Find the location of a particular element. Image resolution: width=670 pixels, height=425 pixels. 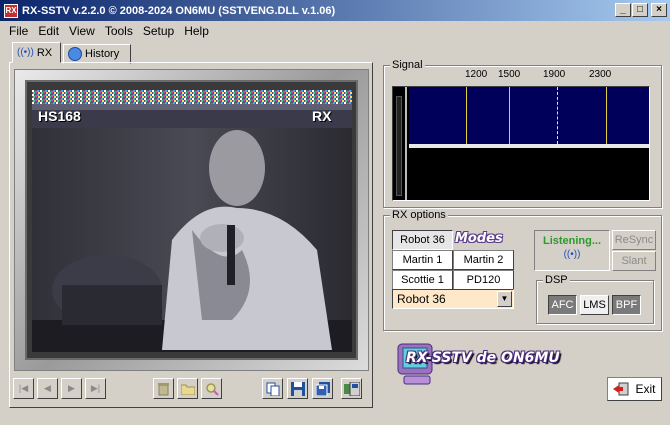

tab-history: History is located at coordinates (97, 54).